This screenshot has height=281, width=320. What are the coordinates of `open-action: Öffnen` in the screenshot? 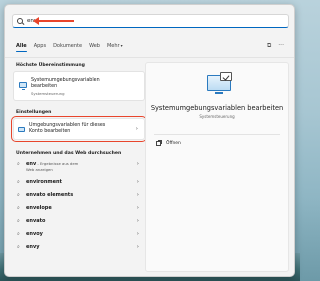 It's located at (168, 143).